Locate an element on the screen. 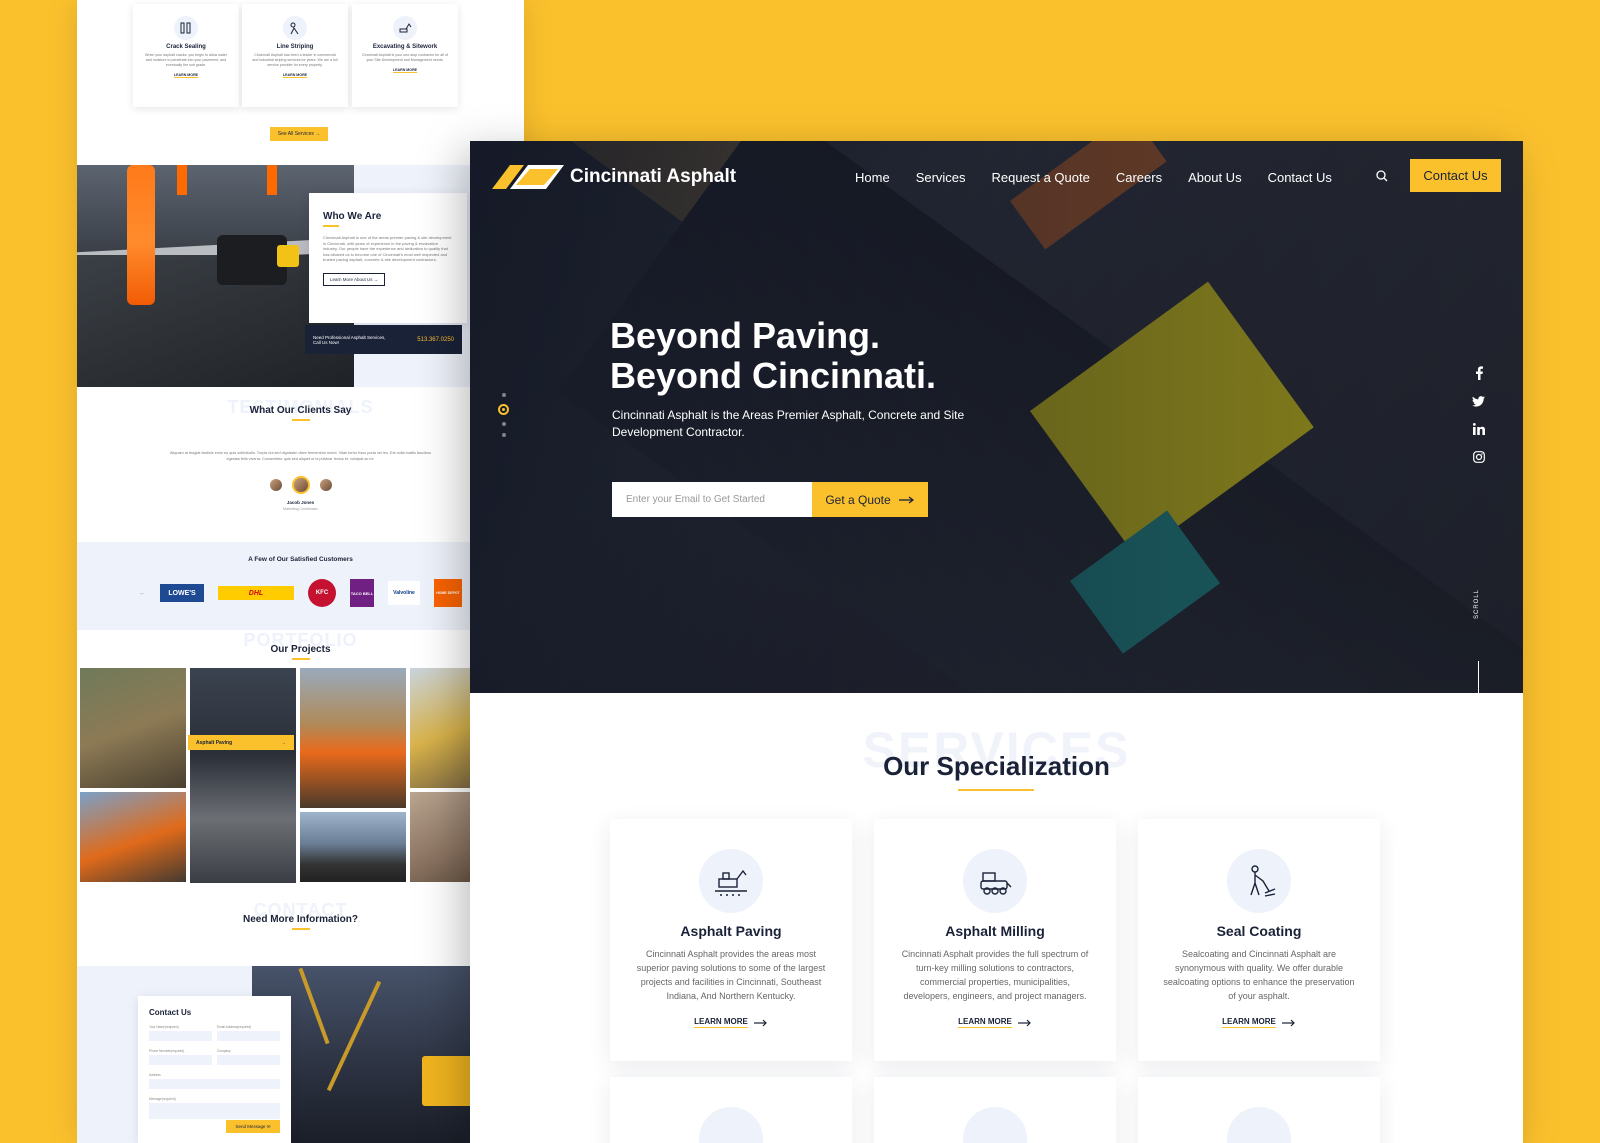  phone-input is located at coordinates (180, 1060).